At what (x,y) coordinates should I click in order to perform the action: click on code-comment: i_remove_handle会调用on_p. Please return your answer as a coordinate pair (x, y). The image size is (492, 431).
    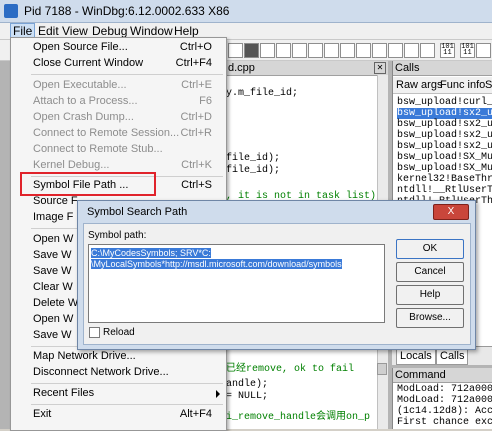
    Looking at the image, I should click on (298, 417).